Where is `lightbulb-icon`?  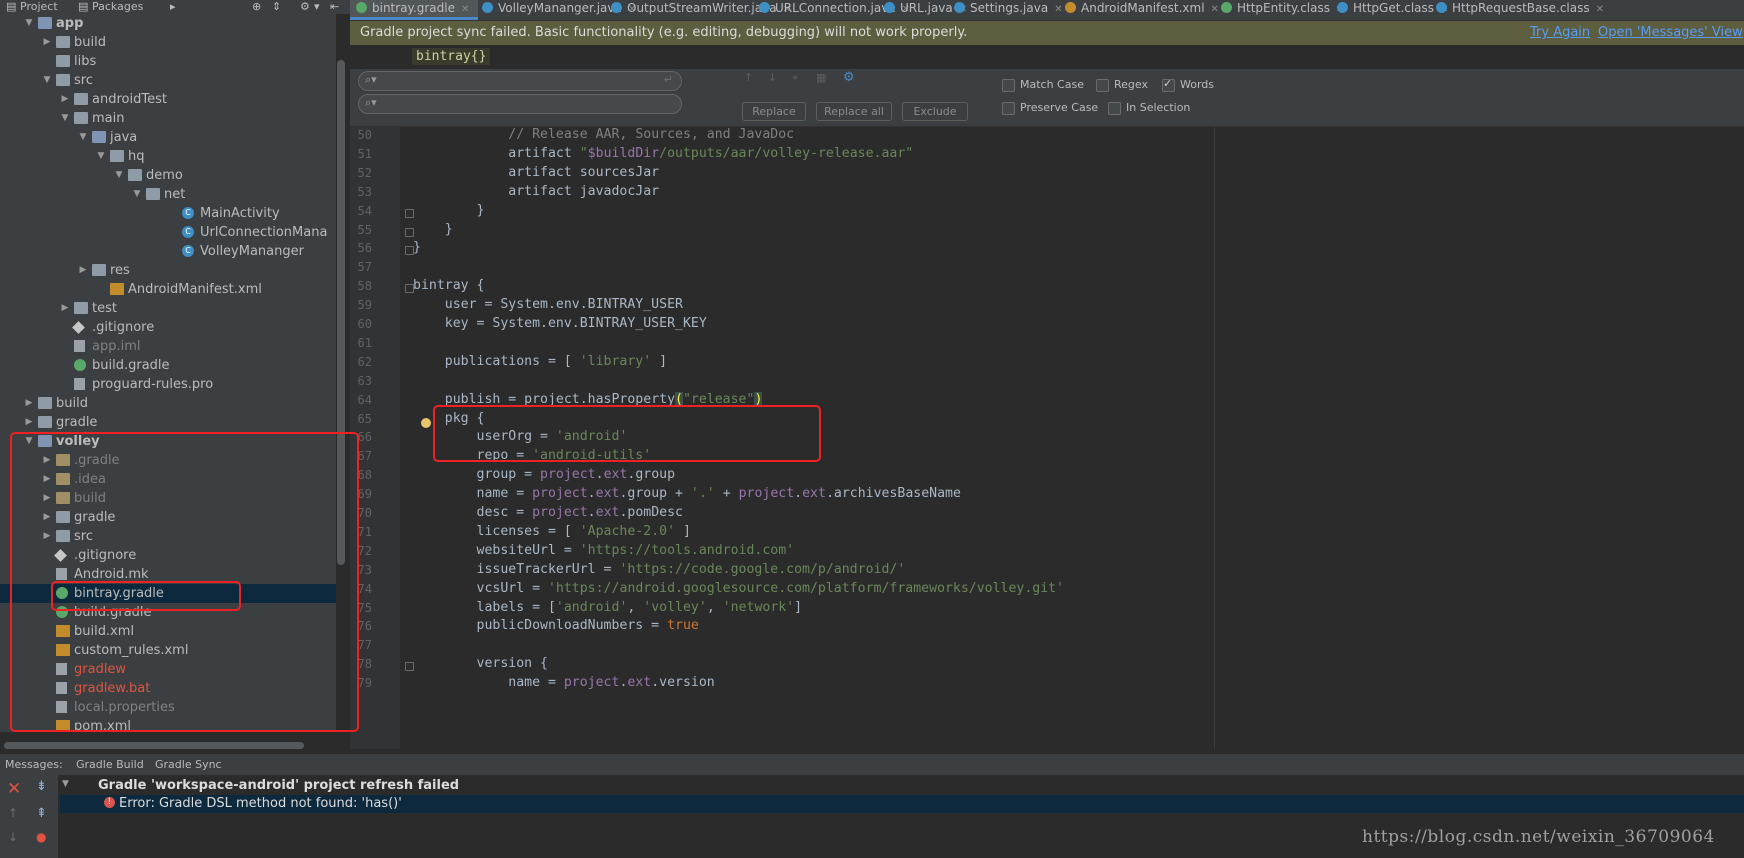
lightbulb-icon is located at coordinates (426, 423).